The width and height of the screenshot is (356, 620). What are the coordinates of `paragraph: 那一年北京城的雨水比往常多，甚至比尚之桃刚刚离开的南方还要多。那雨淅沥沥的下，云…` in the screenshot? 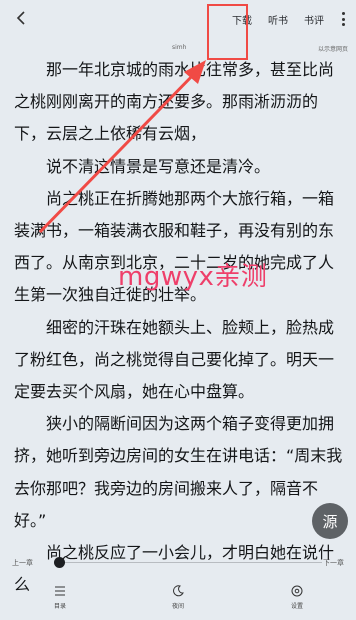 It's located at (174, 102).